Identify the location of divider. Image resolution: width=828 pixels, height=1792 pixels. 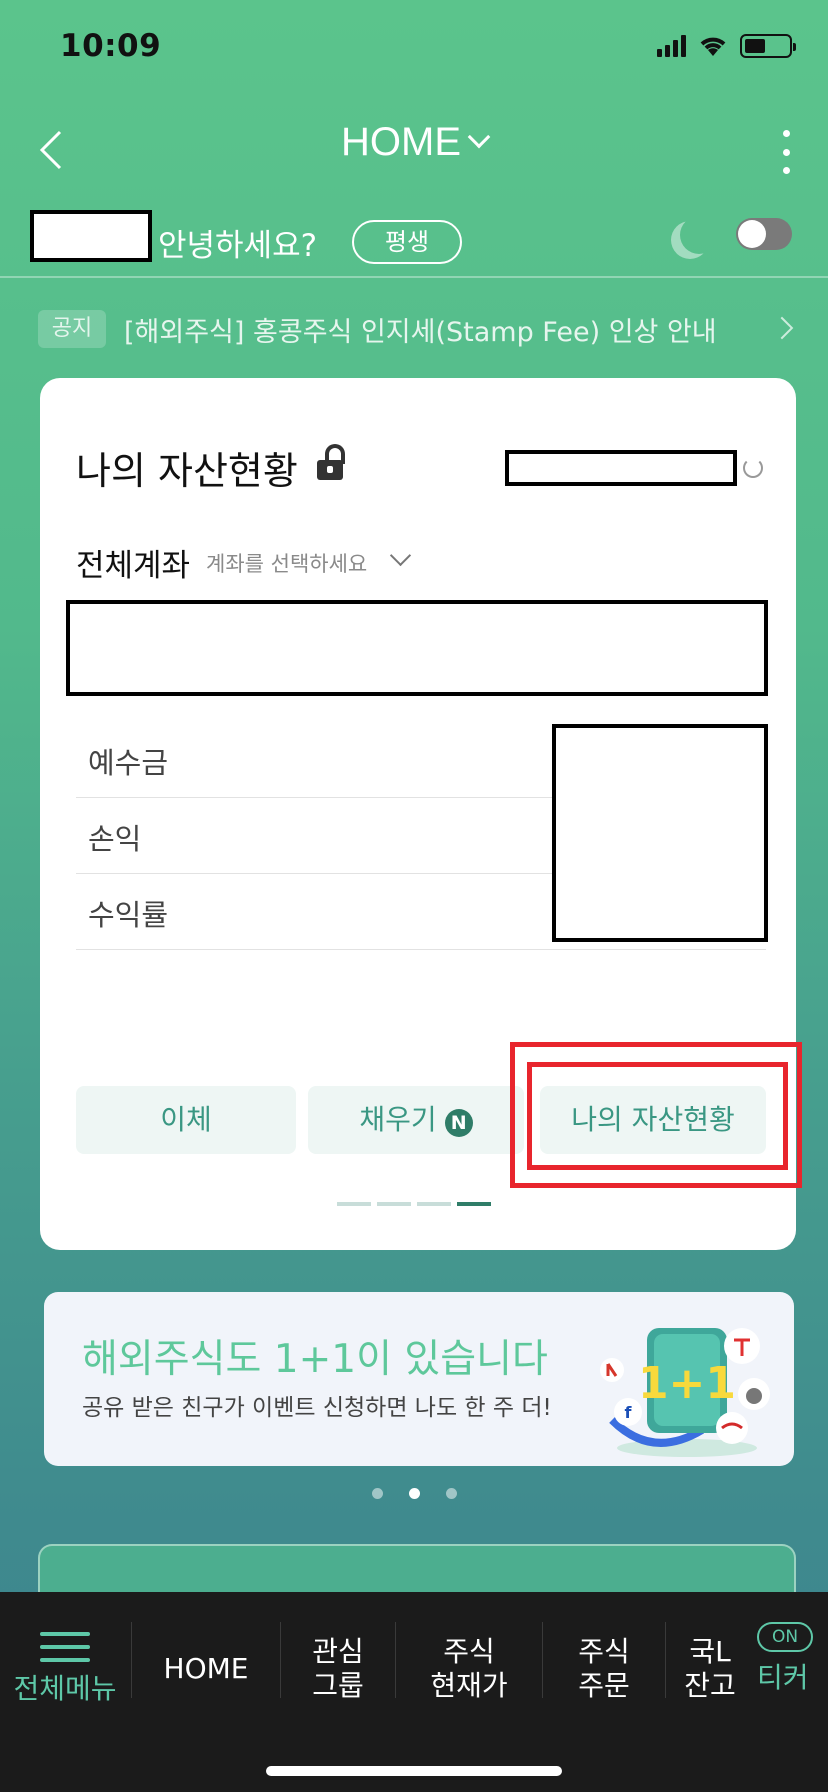
(414, 277).